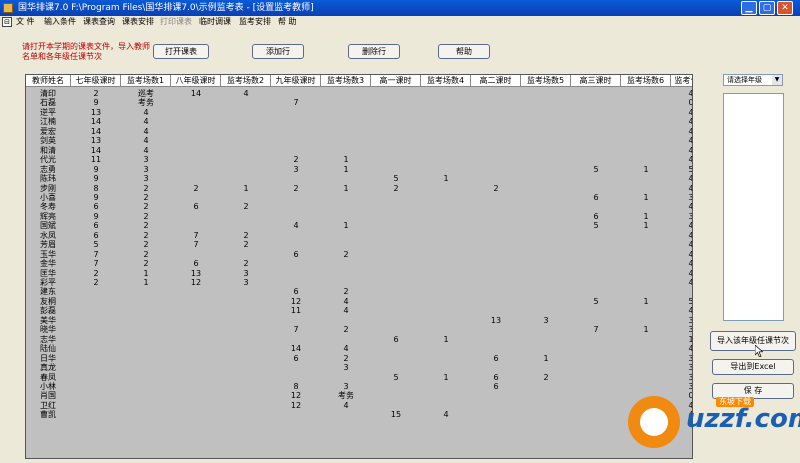 This screenshot has height=463, width=800. I want to click on menu-help: 帮 助, so click(287, 22).